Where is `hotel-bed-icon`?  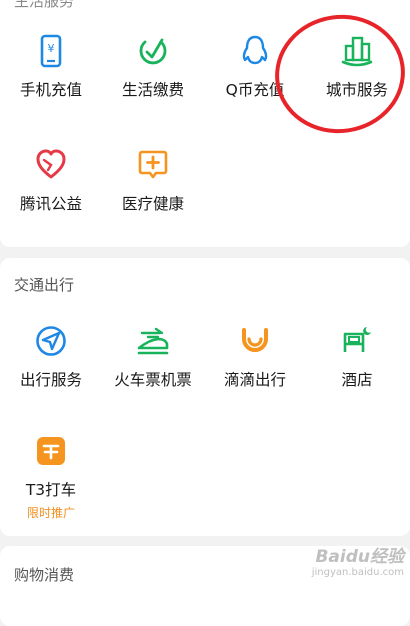 hotel-bed-icon is located at coordinates (357, 339).